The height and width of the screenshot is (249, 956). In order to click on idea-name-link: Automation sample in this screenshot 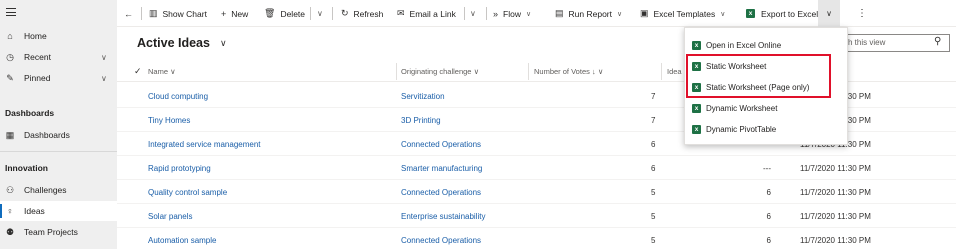, I will do `click(182, 240)`.